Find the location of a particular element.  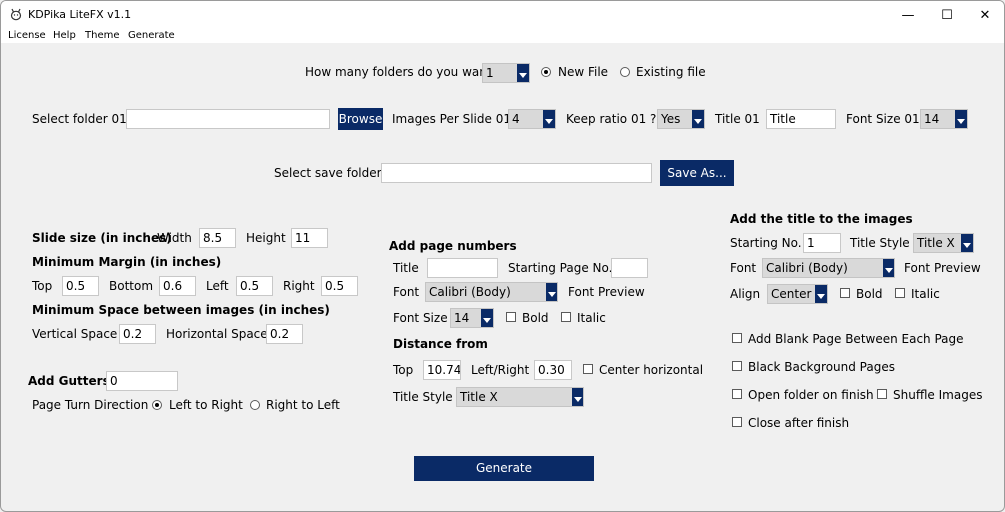

width-input: 8.5 is located at coordinates (217, 238).